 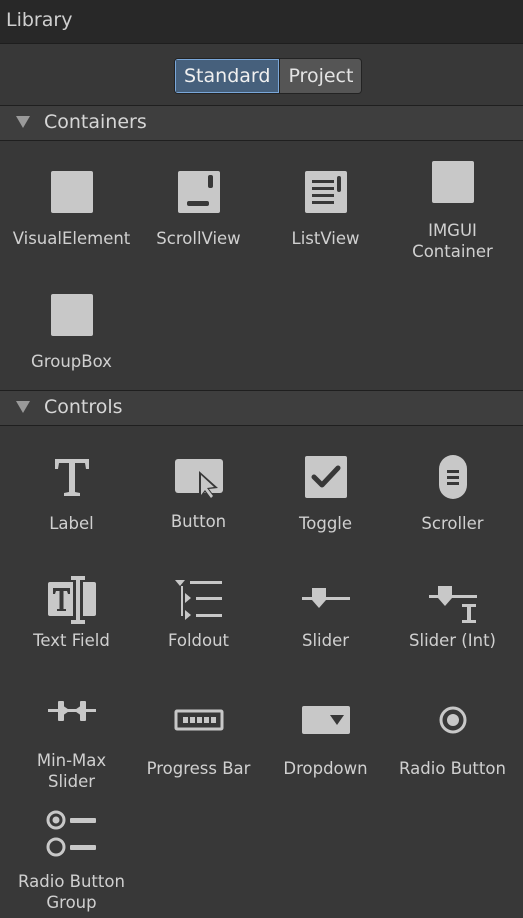 What do you see at coordinates (72, 192) in the screenshot?
I see `visual-element-icon` at bounding box center [72, 192].